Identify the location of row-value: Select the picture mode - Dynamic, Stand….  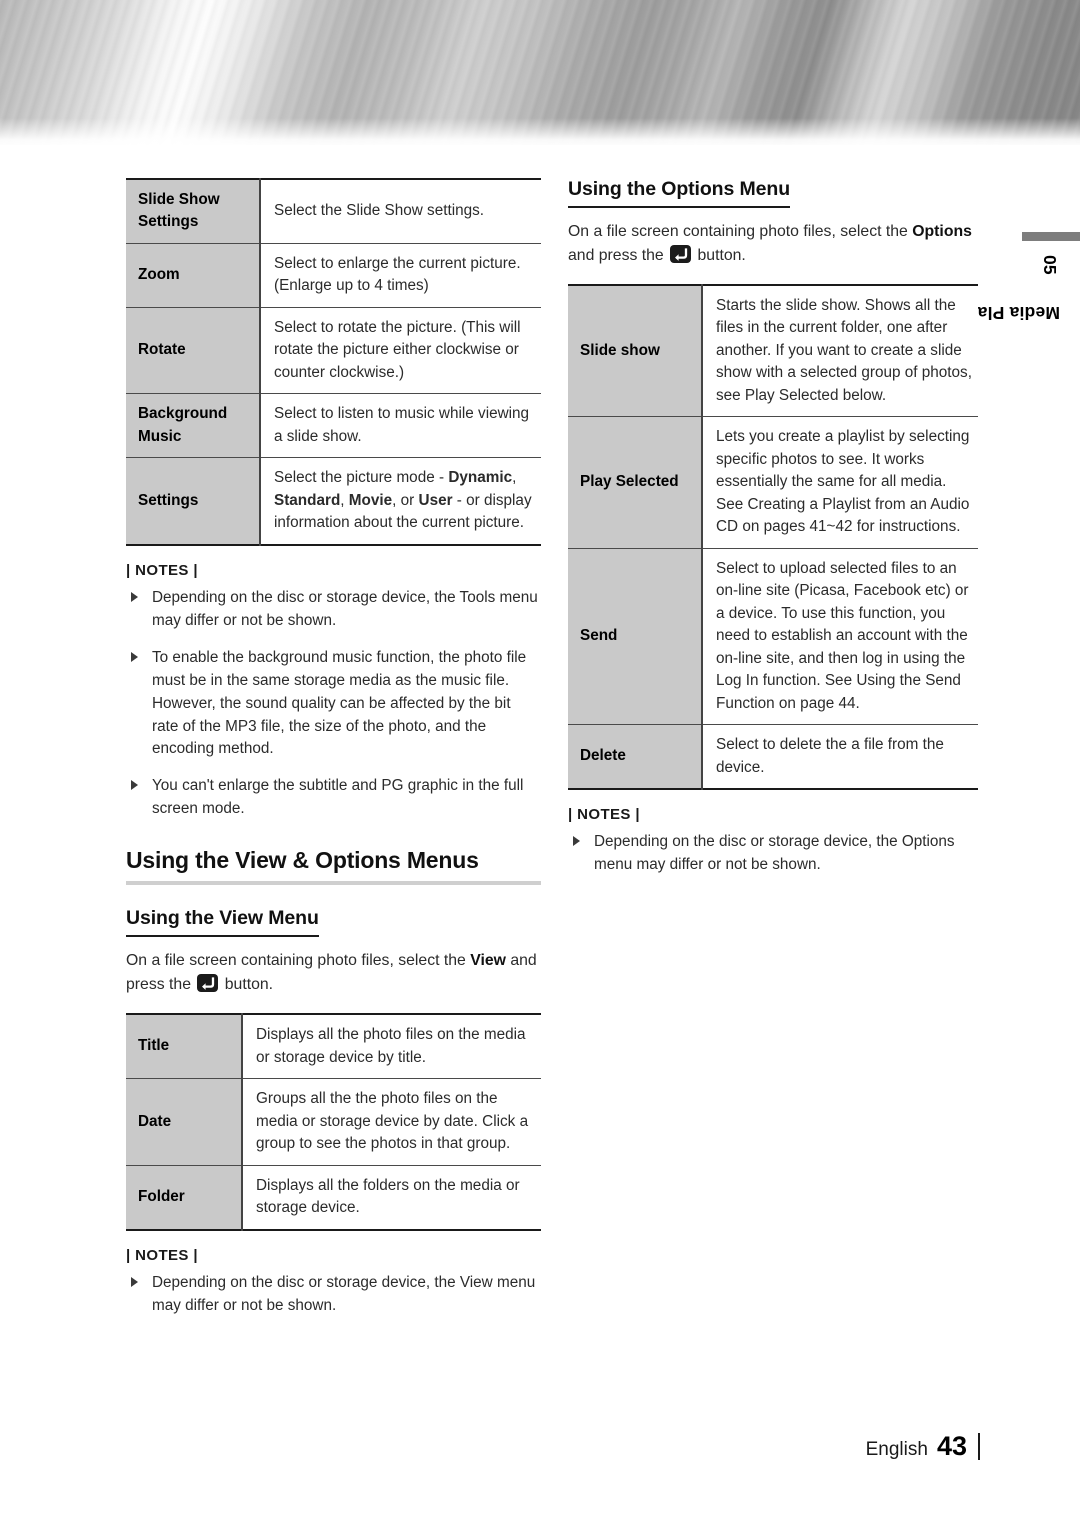
(400, 501).